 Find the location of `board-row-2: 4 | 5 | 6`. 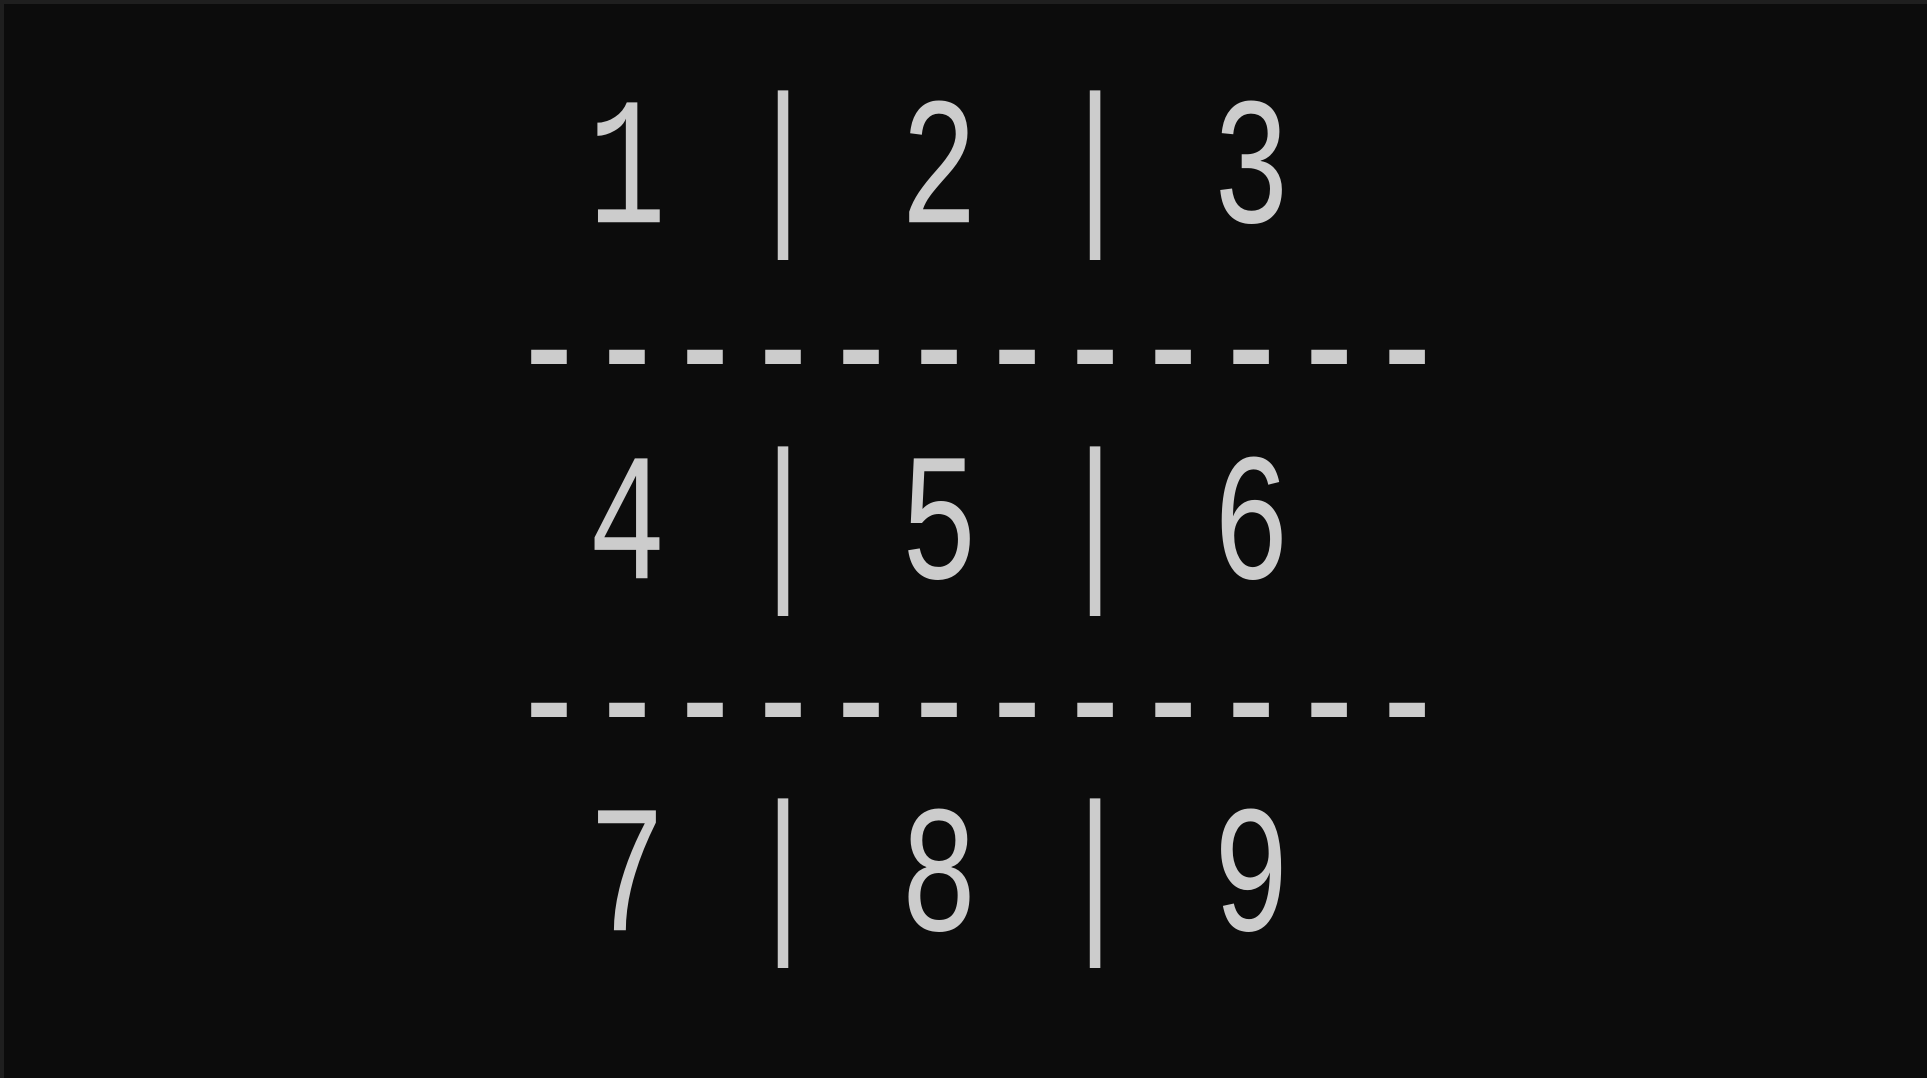

board-row-2: 4 | 5 | 6 is located at coordinates (900, 531).